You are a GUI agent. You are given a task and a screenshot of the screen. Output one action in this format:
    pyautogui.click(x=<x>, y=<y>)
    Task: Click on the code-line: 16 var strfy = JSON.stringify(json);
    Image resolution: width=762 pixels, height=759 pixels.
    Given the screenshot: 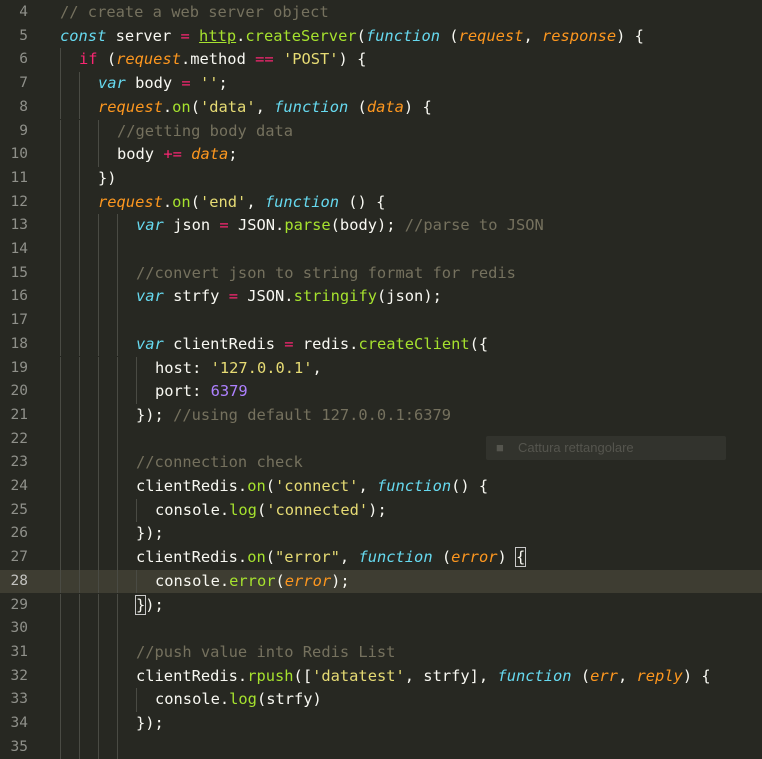 What is the action you would take?
    pyautogui.click(x=381, y=297)
    